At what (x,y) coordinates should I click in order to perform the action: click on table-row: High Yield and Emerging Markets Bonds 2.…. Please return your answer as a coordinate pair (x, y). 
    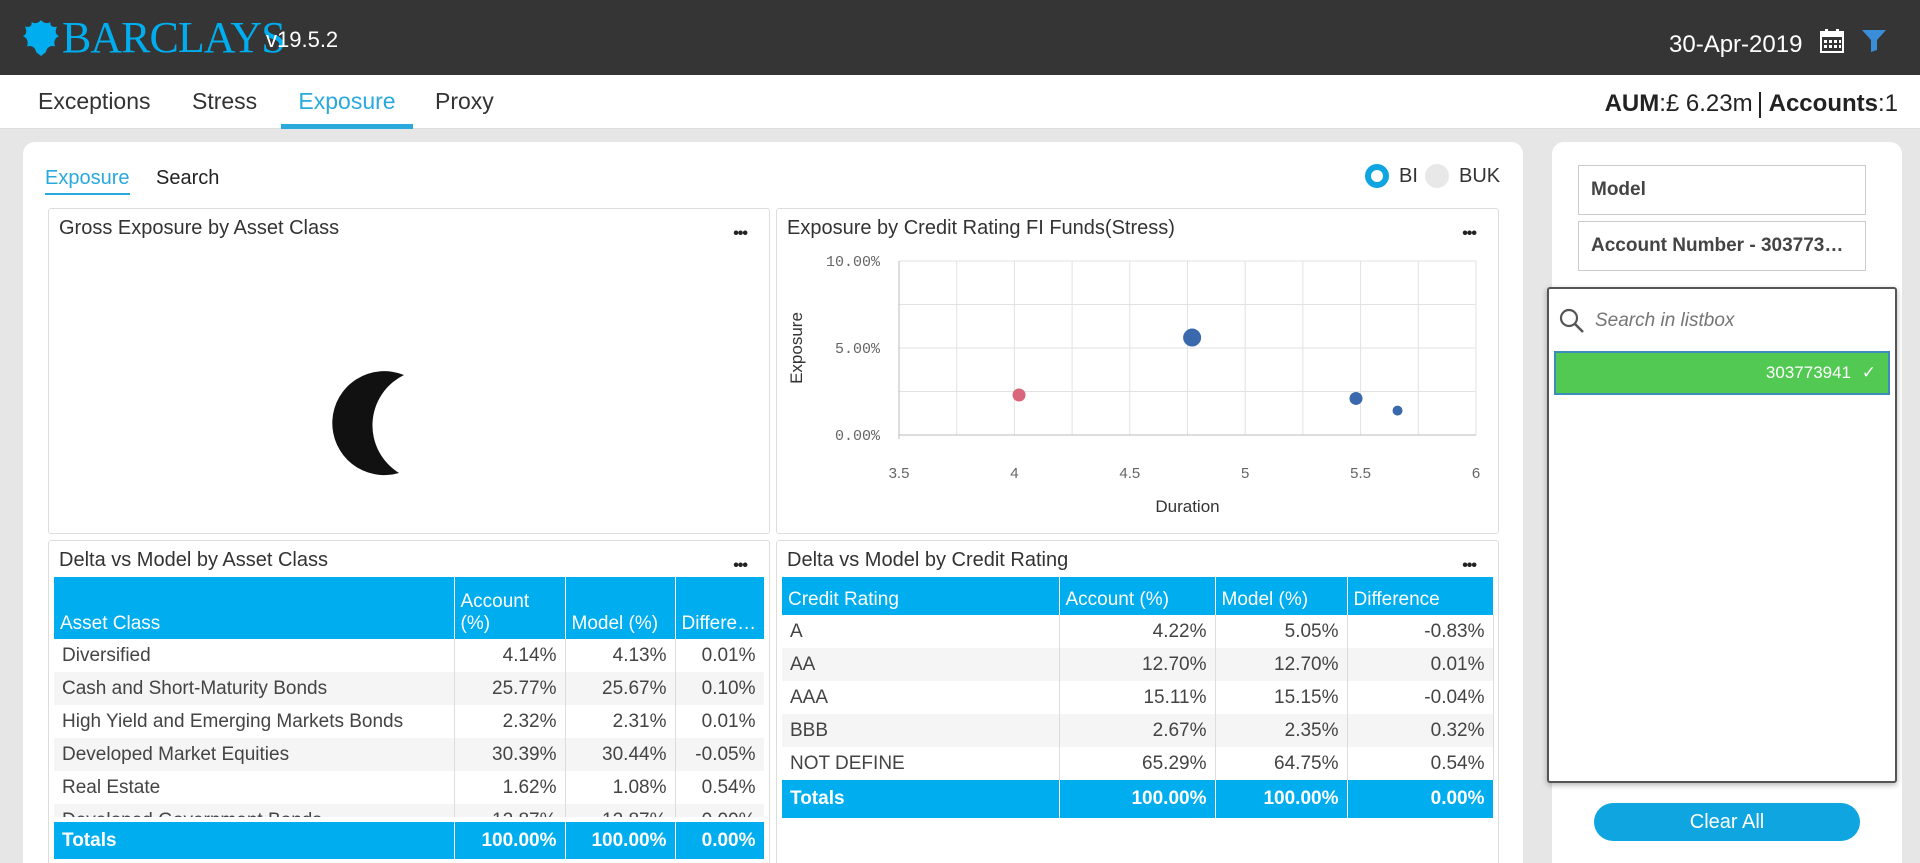
    Looking at the image, I should click on (409, 721).